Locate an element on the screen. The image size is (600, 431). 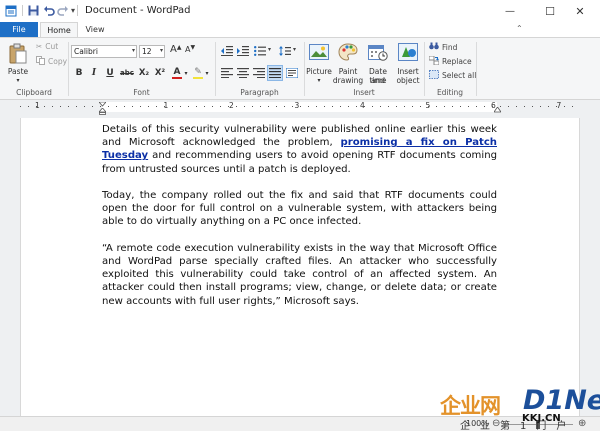
superscript-button: X² is located at coordinates (160, 73).